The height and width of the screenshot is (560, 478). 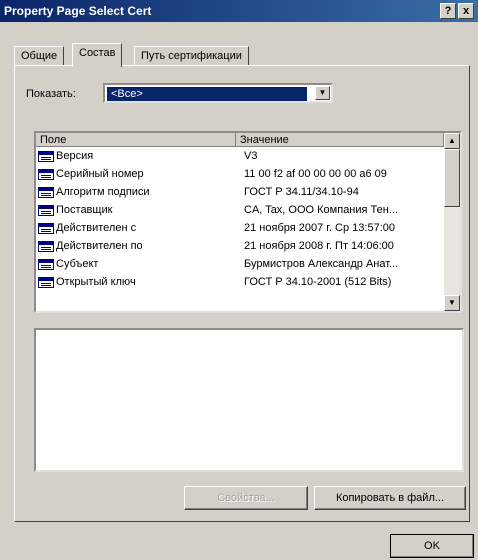 What do you see at coordinates (51, 94) in the screenshot?
I see `show-label: Показать:` at bounding box center [51, 94].